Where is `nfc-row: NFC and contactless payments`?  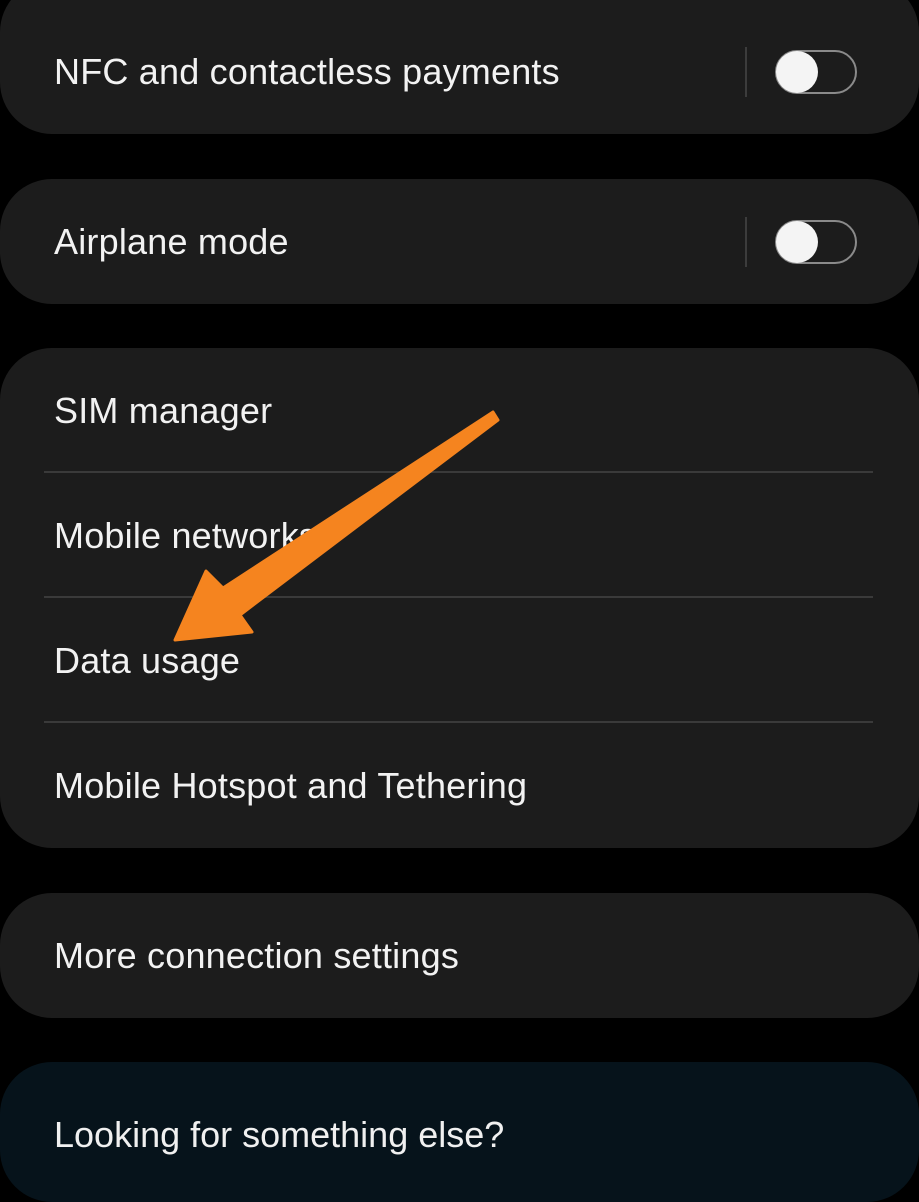 nfc-row: NFC and contactless payments is located at coordinates (459, 67).